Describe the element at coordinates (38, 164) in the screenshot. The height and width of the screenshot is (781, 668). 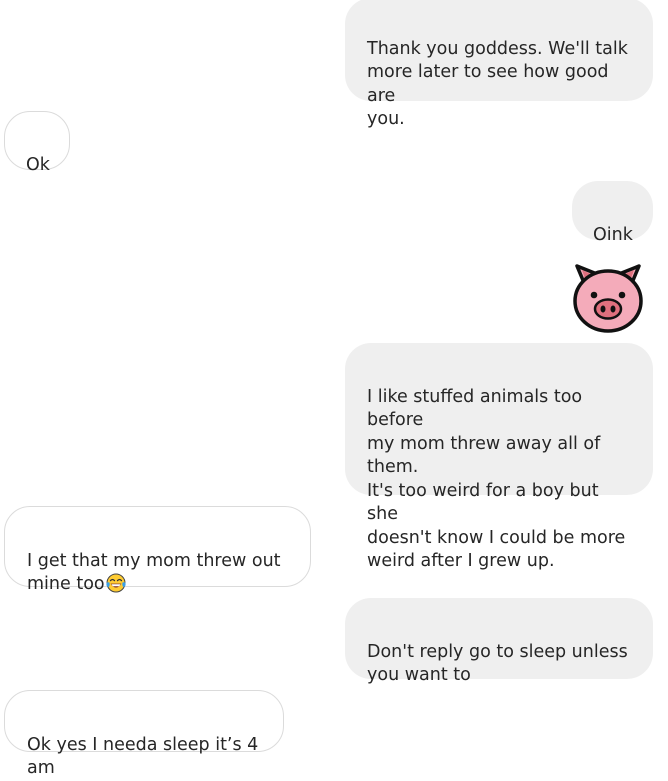
I see `message-text: Ok` at that location.